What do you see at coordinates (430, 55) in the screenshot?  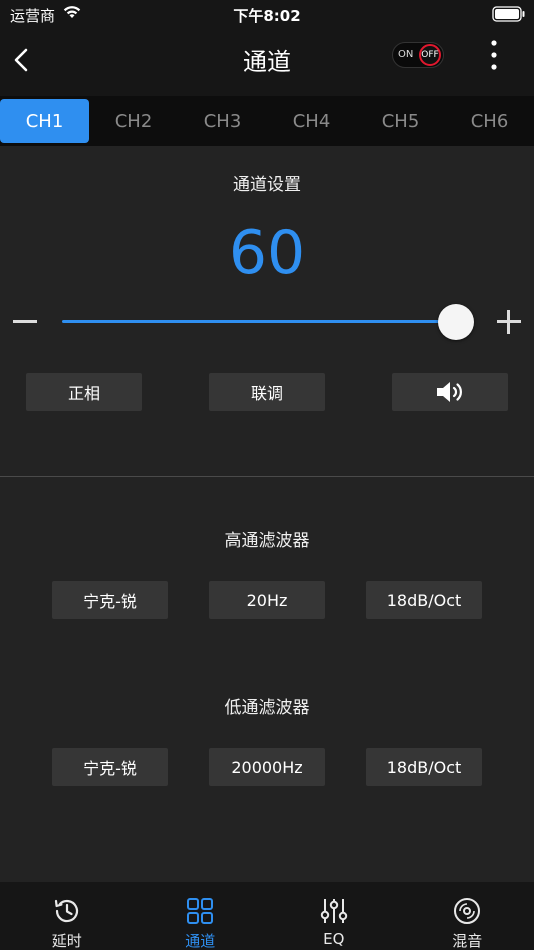 I see `toggle-off-knob: OFF` at bounding box center [430, 55].